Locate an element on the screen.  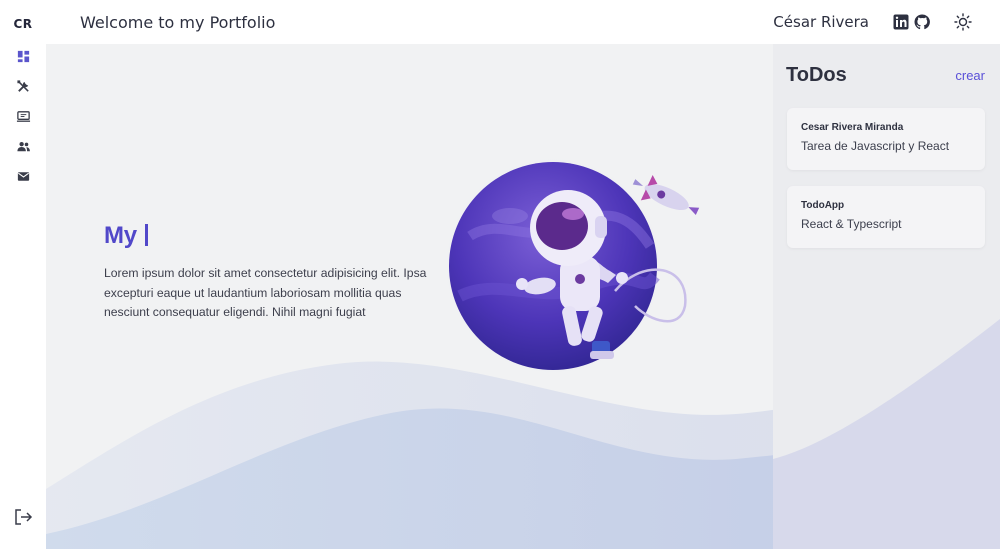
dashboard-icon is located at coordinates (23, 58).